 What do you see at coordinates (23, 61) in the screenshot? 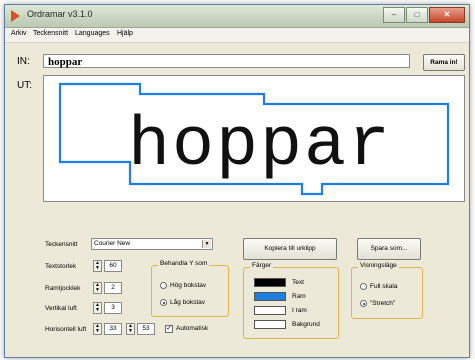
I see `input-label: IN:` at bounding box center [23, 61].